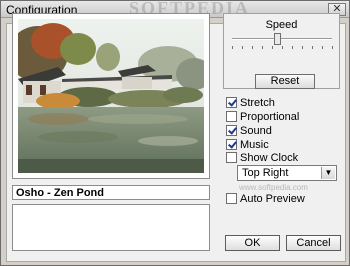 The width and height of the screenshot is (350, 266). I want to click on speed-slider-thumb, so click(277, 39).